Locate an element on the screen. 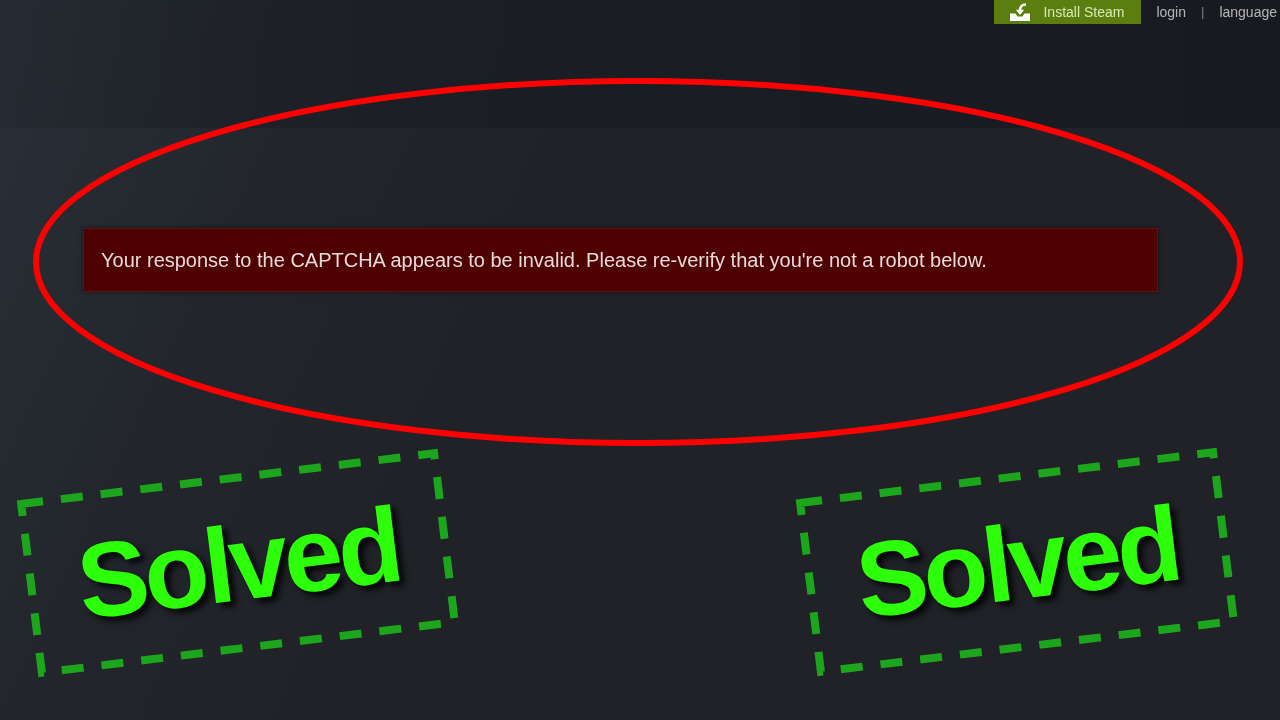 Image resolution: width=1280 pixels, height=720 pixels. install-steam-button: Install Steam is located at coordinates (1068, 12).